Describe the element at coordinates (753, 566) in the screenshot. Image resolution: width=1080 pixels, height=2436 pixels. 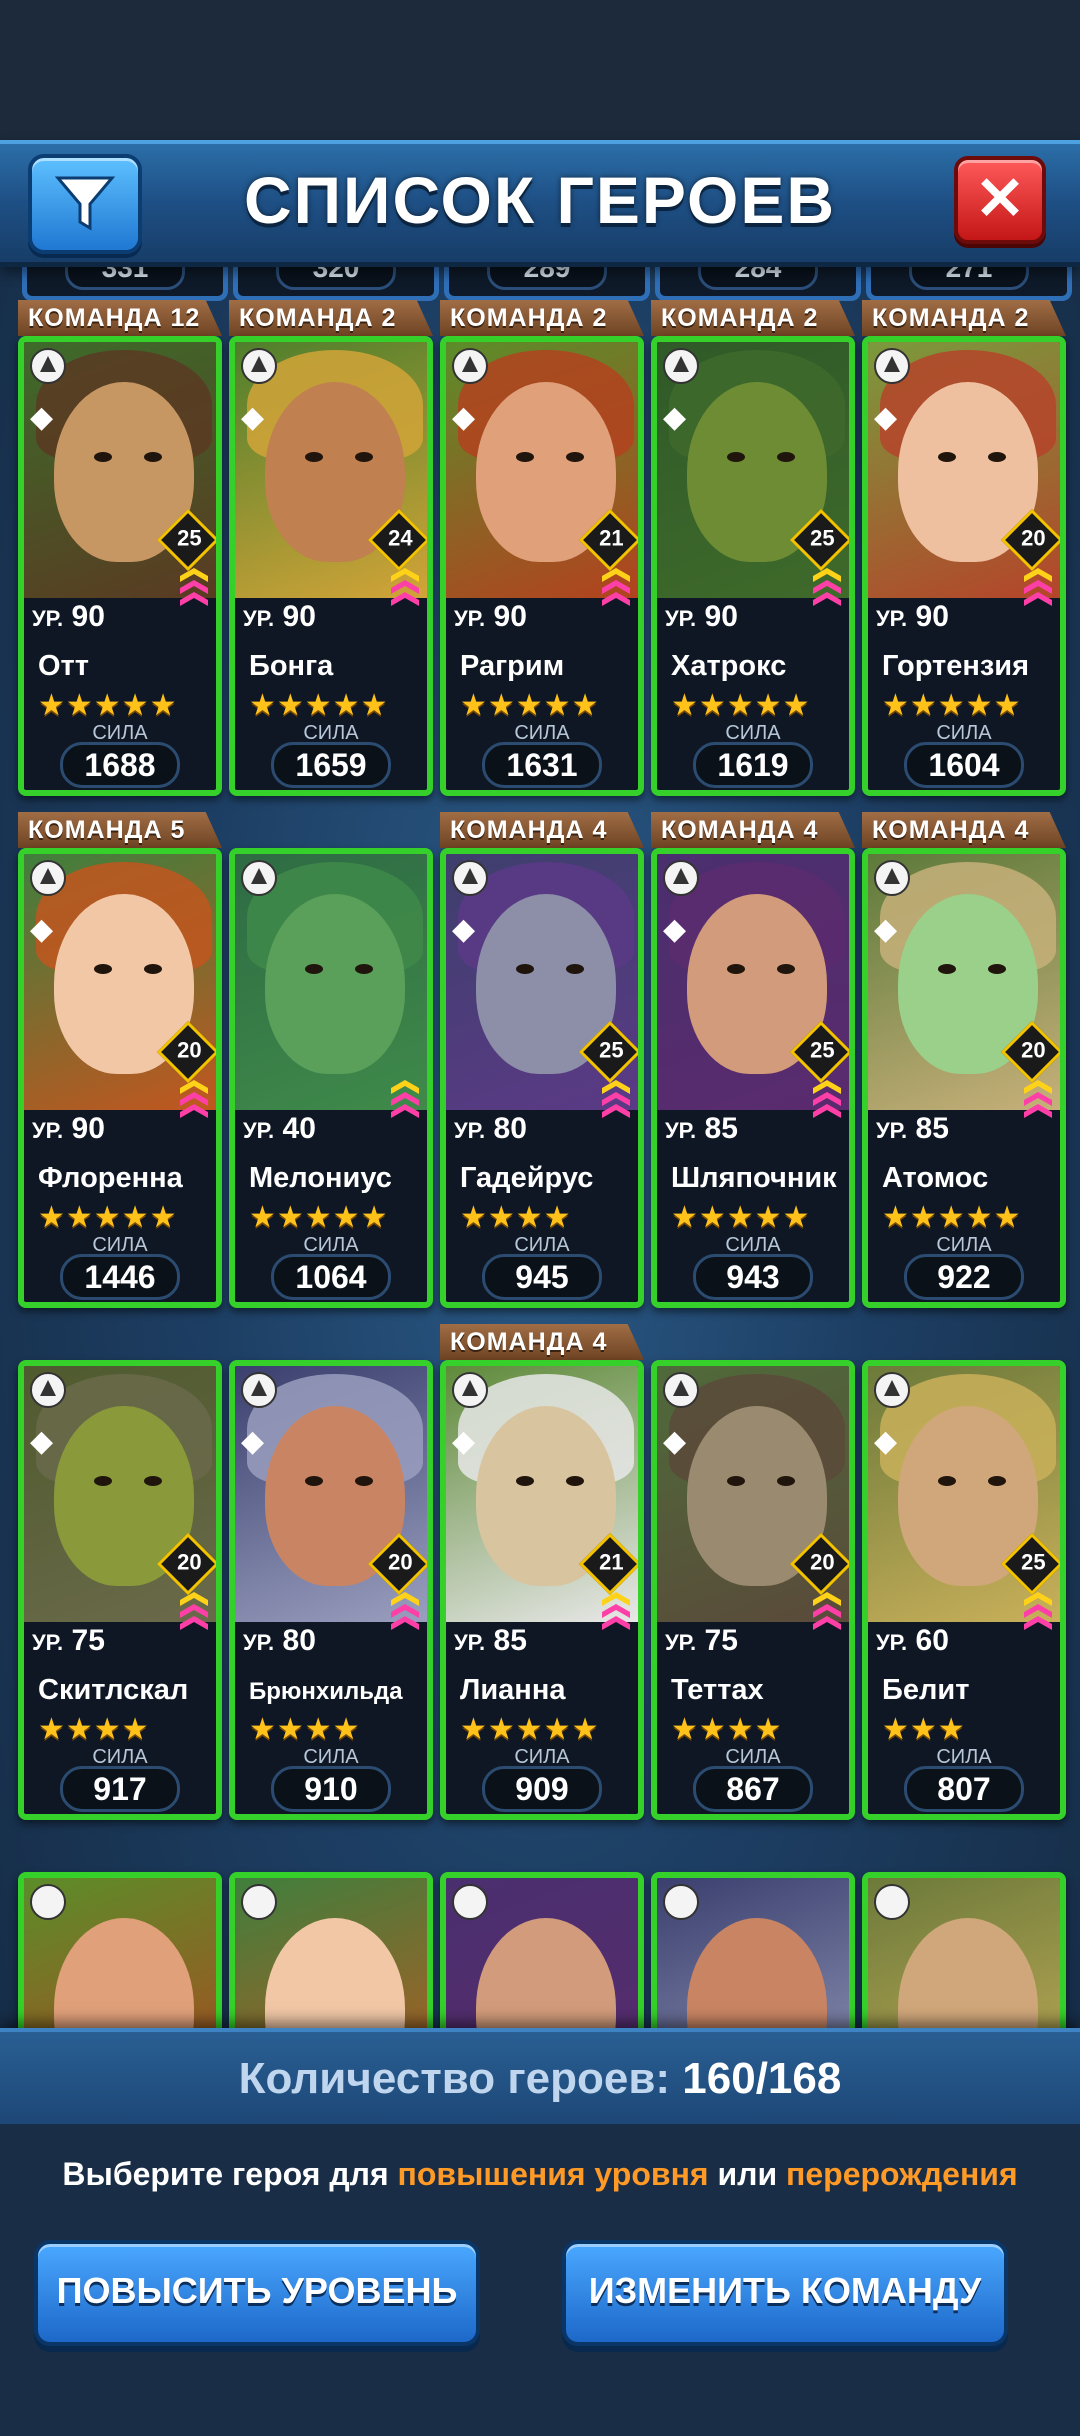
I see `hero-card: ◆ 25 УР. 90 Хатрокс ★★★★★ СИЛА 1619` at that location.